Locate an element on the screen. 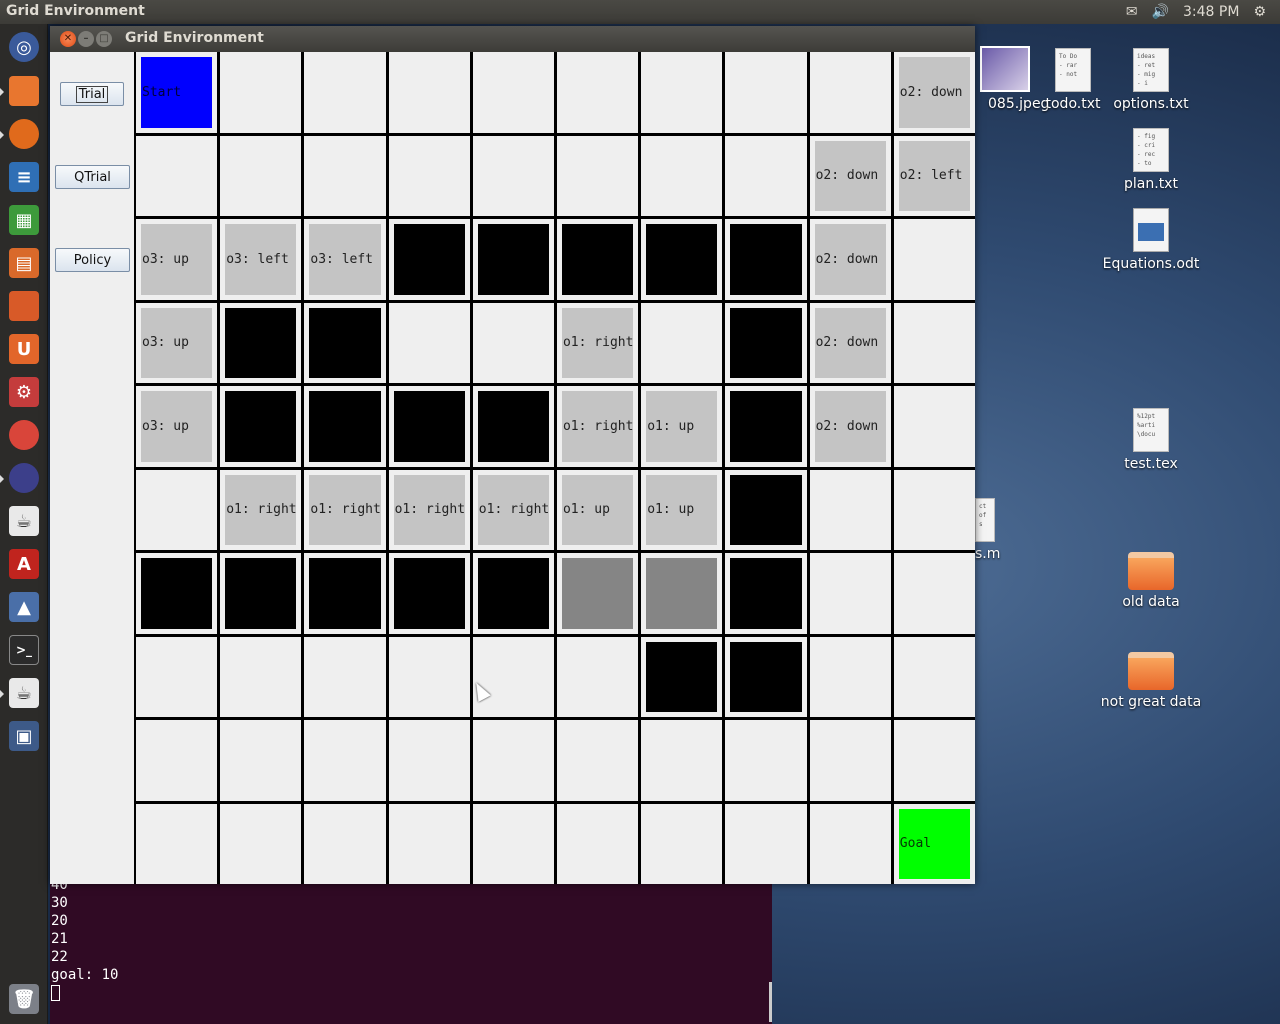 The height and width of the screenshot is (1024, 1280). ubuntu-dash-icon: ◎ is located at coordinates (24, 47).